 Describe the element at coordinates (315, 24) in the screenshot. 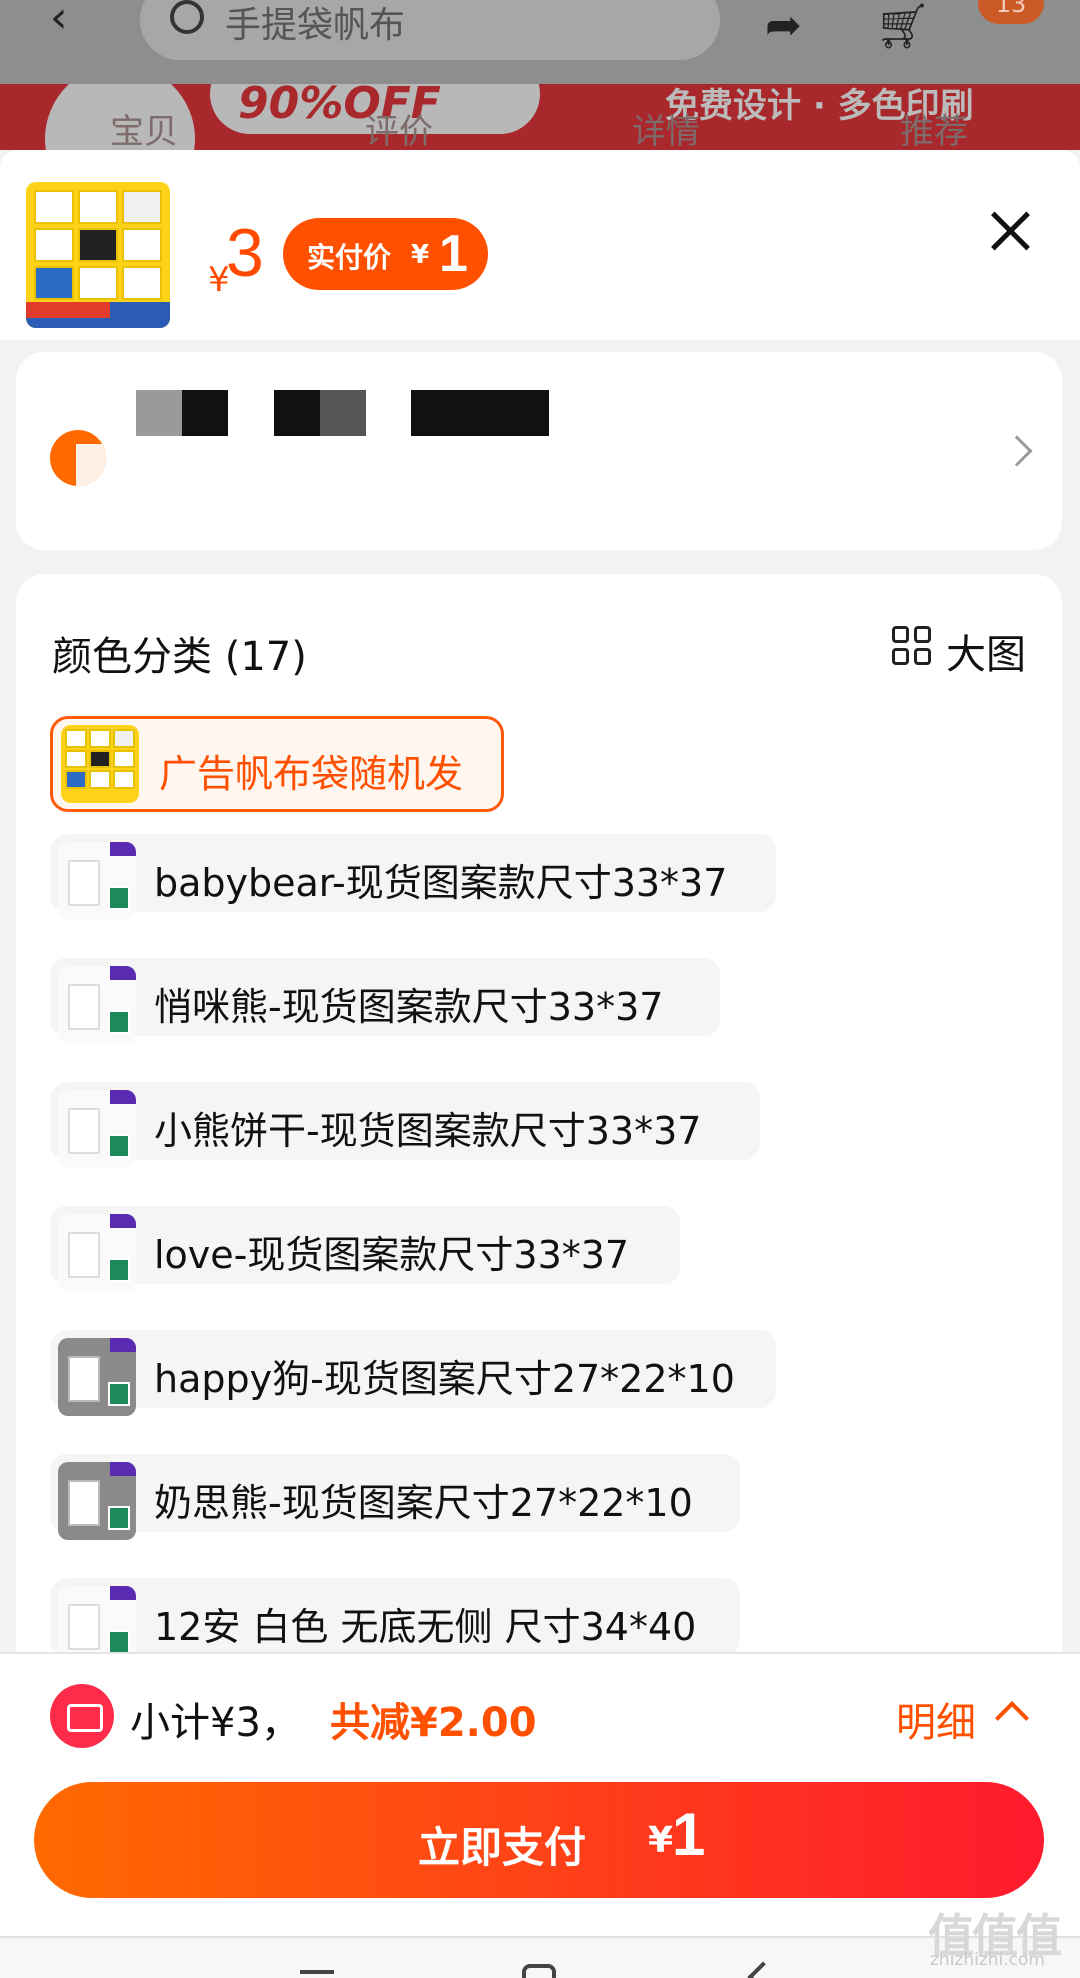

I see `search-input: 手提袋帆布` at that location.